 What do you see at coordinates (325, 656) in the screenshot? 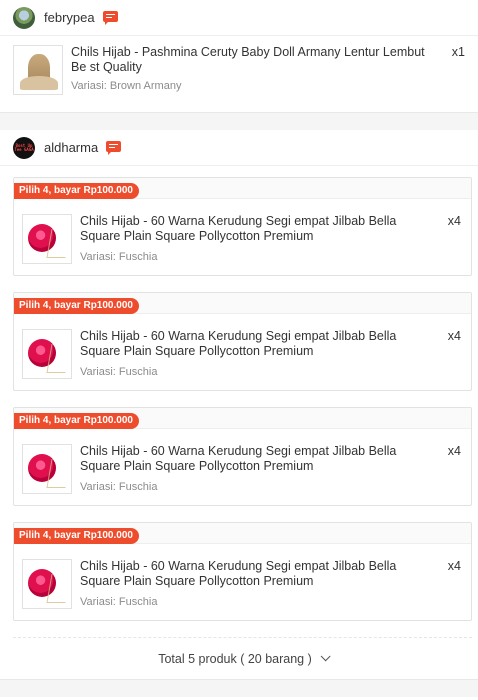
I see `chevron-down-icon` at bounding box center [325, 656].